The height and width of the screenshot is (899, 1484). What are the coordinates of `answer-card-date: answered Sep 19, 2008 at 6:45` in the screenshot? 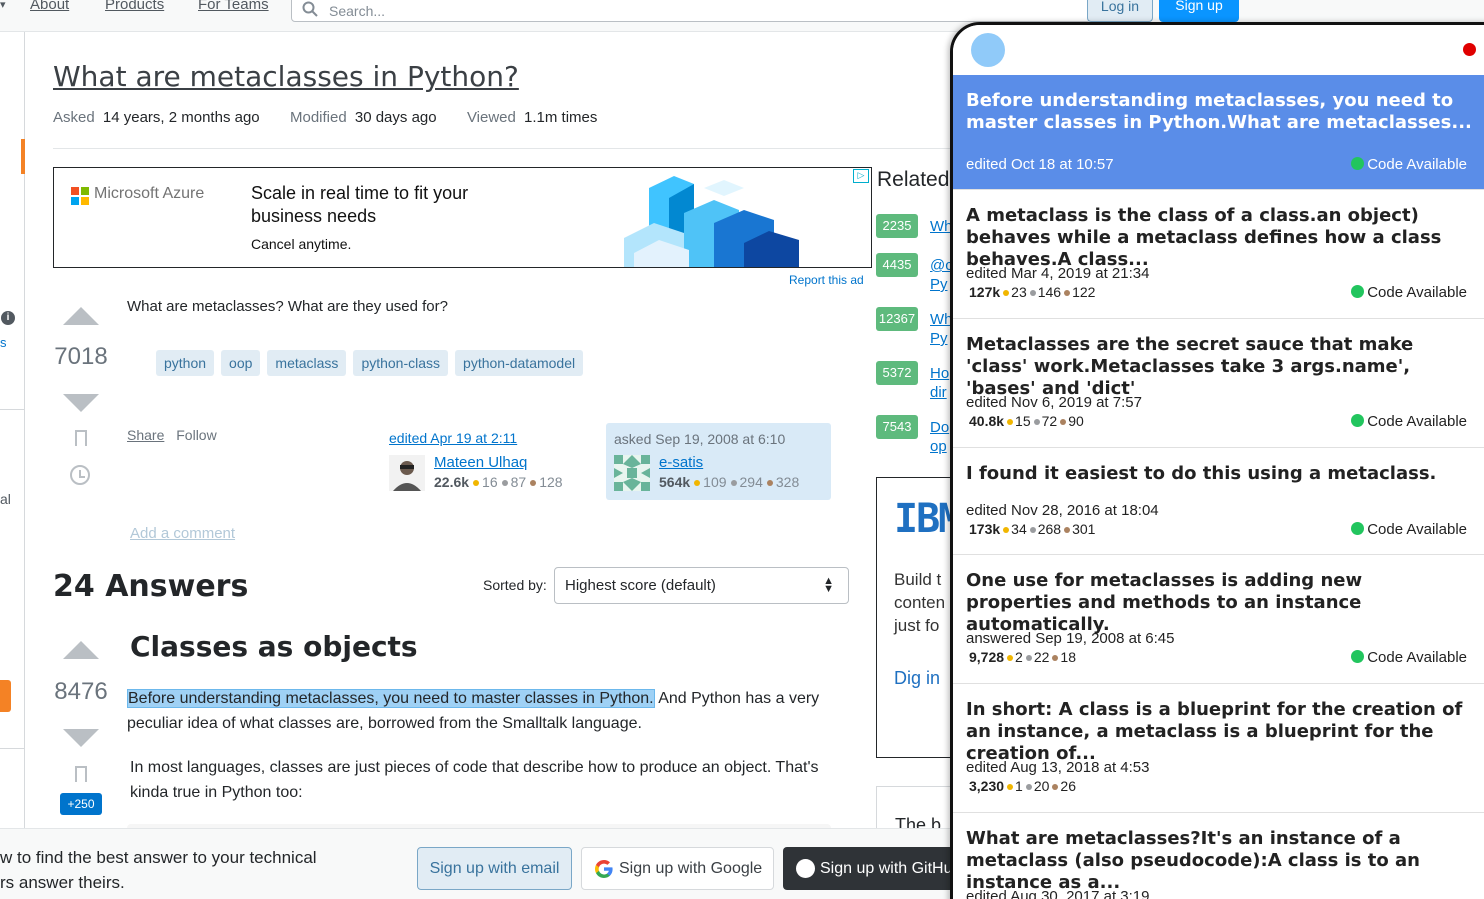 It's located at (1070, 638).